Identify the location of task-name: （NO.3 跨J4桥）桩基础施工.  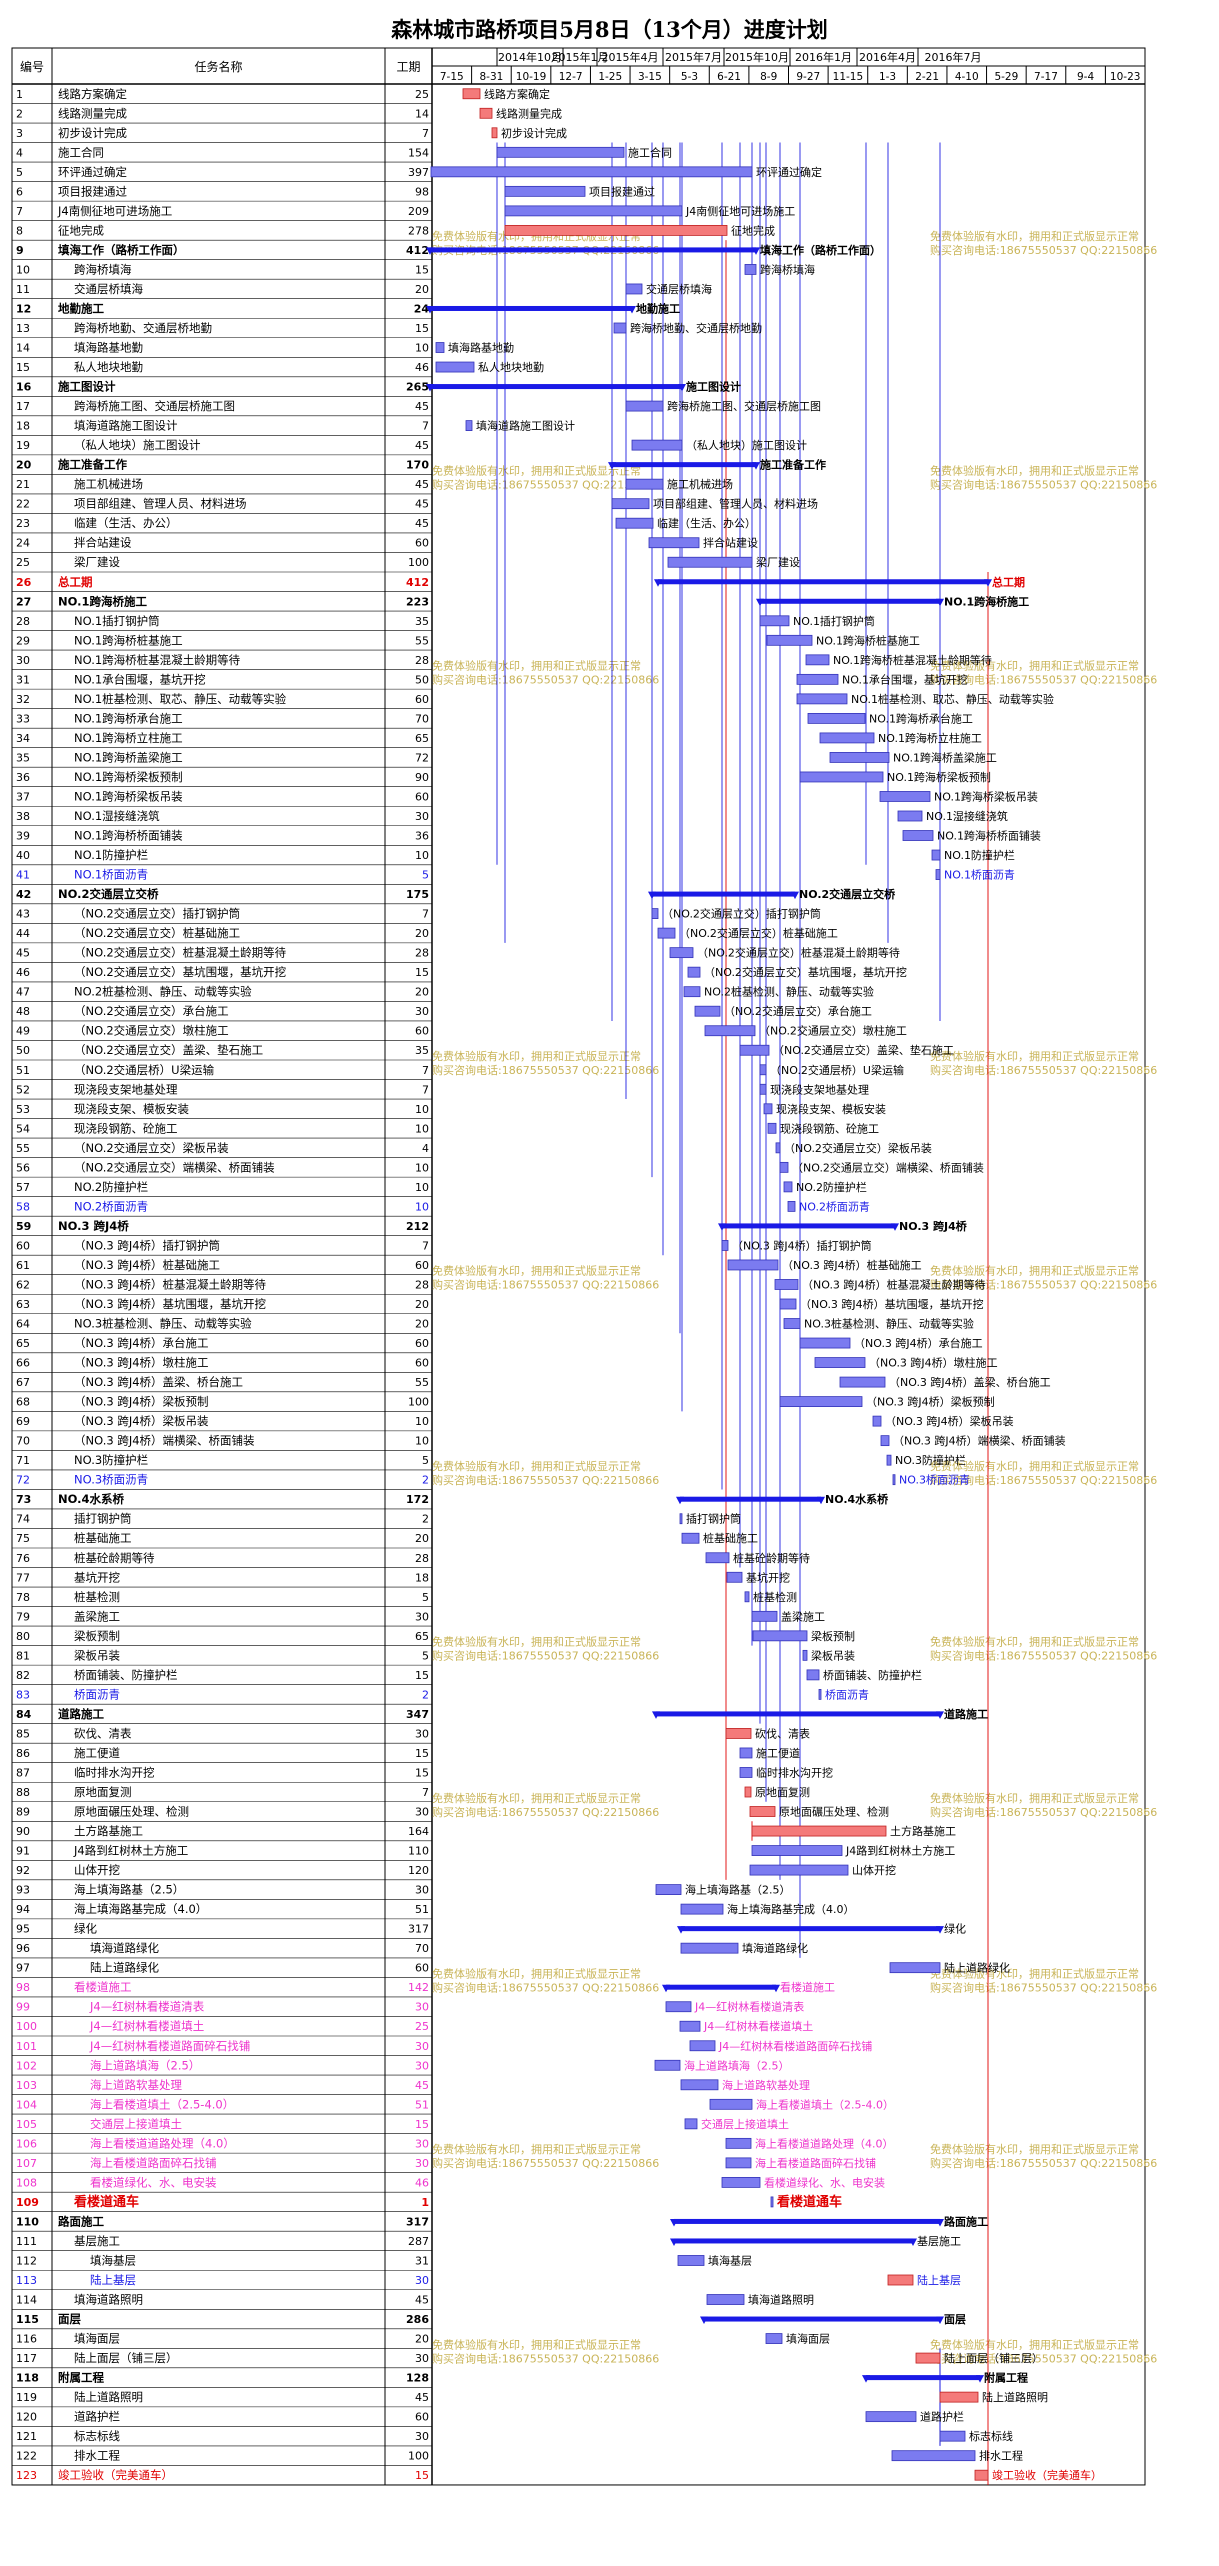
(147, 1265).